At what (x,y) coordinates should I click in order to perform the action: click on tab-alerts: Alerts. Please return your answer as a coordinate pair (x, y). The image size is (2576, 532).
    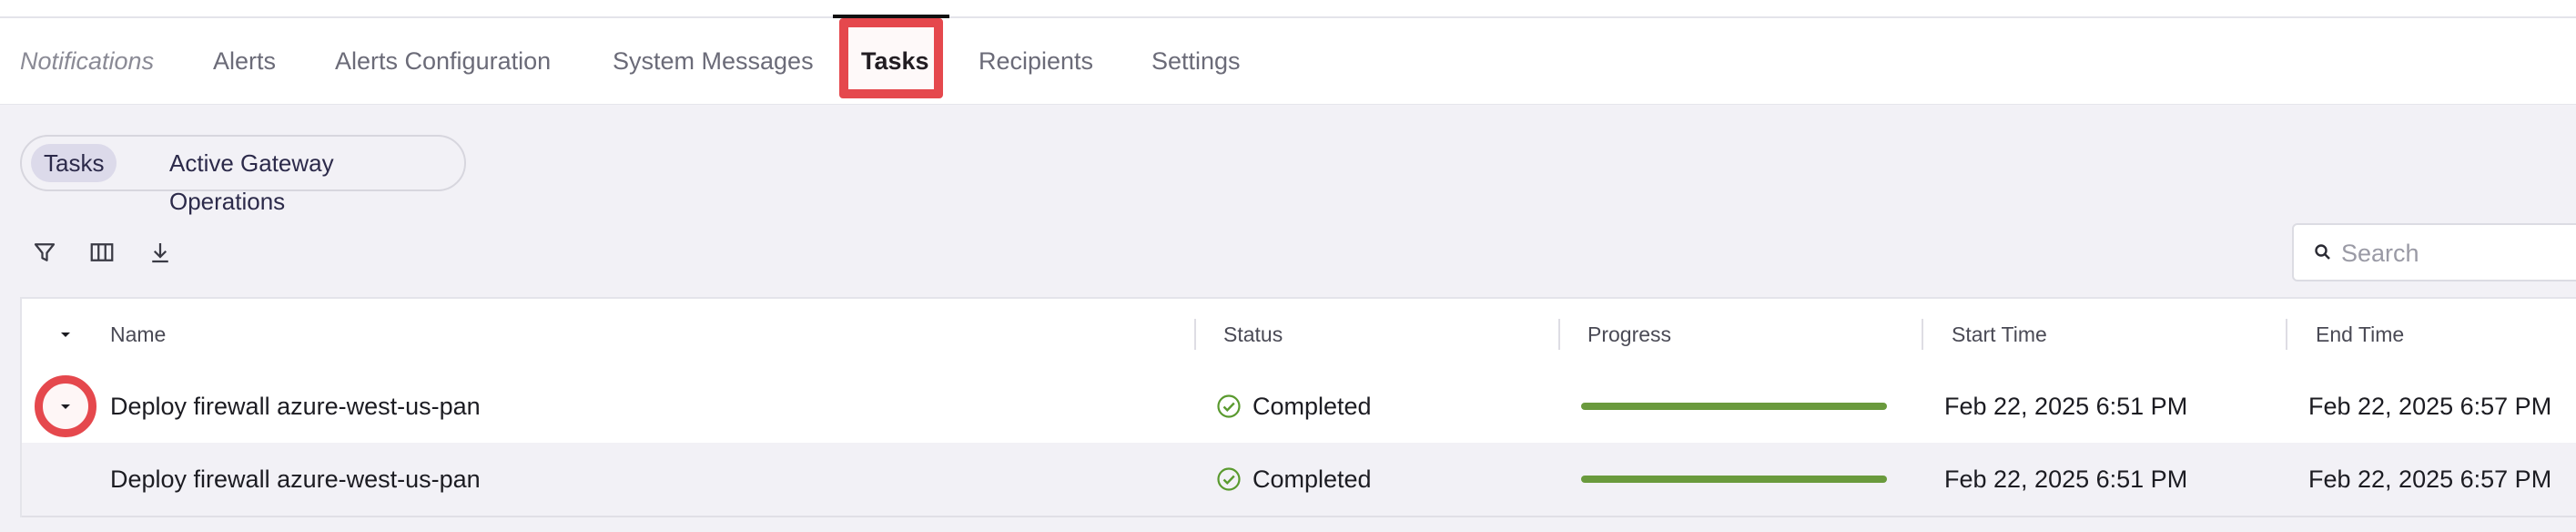
    Looking at the image, I should click on (244, 61).